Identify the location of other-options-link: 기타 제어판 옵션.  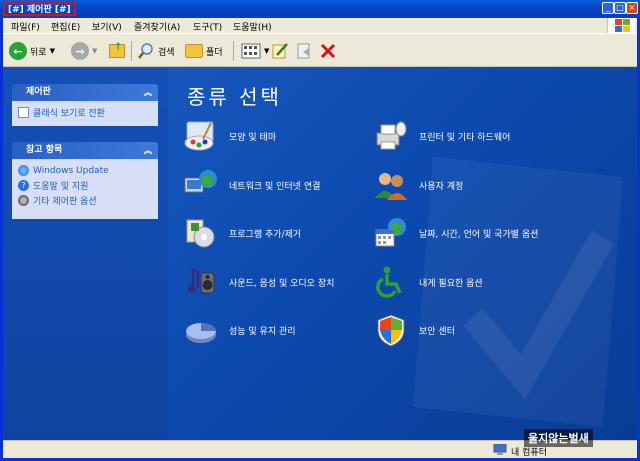
(85, 200).